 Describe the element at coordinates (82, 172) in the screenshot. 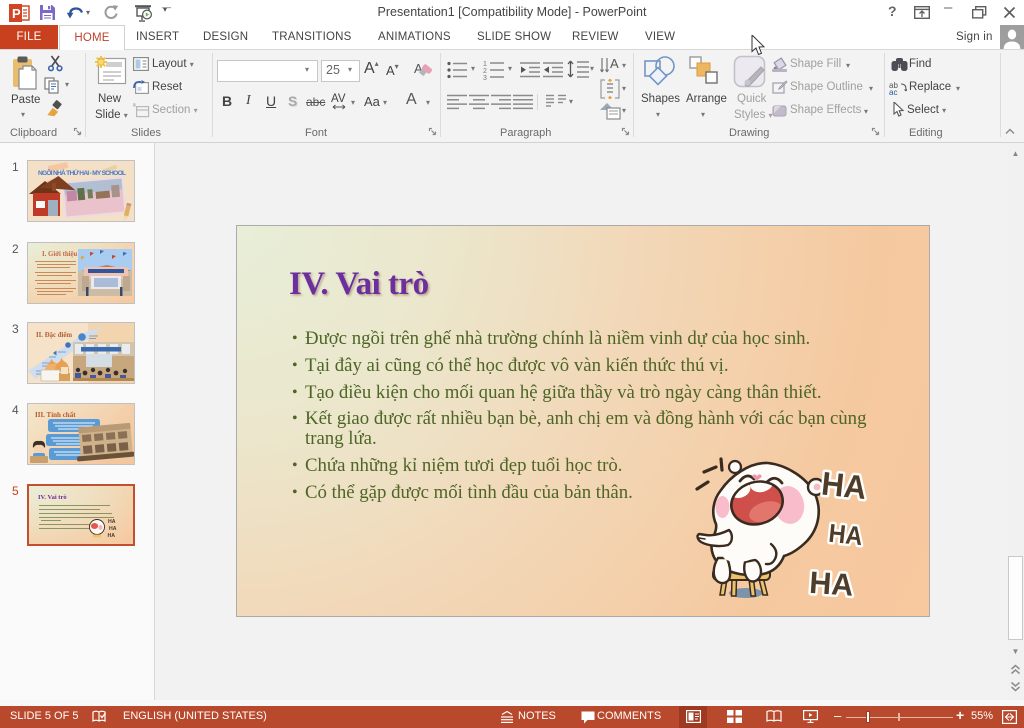

I see `svg-text: NGÔI NHÀ THỨ HAI - MY SCHOOL` at that location.